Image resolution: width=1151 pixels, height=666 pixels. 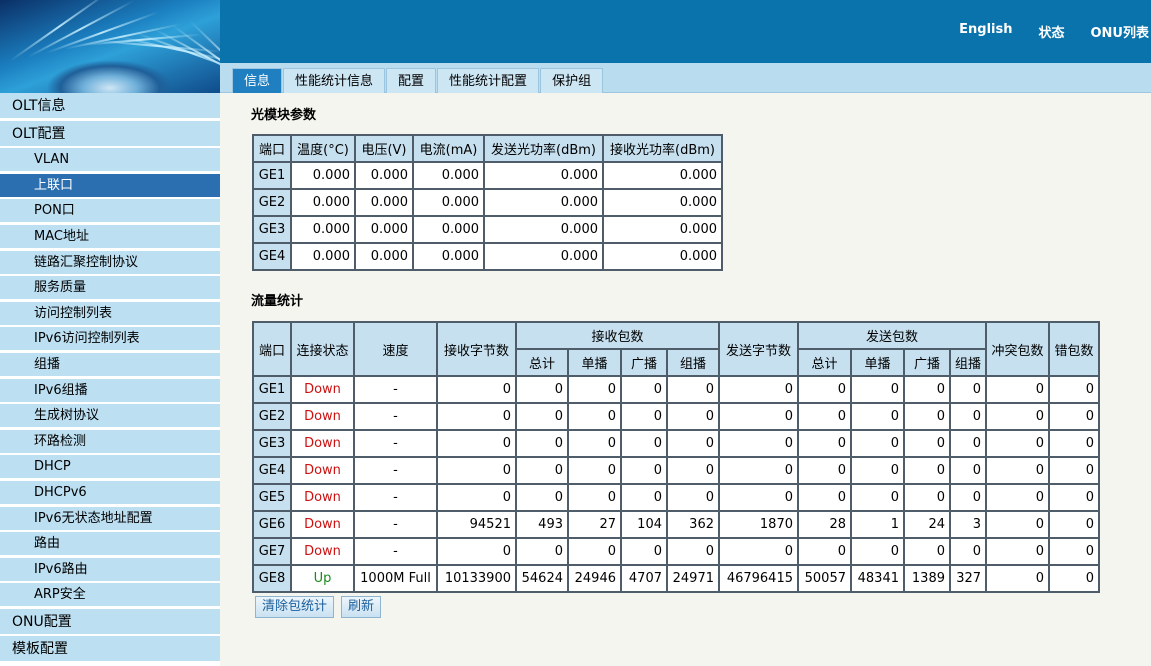 What do you see at coordinates (572, 80) in the screenshot?
I see `tab-protect-group: 保护组` at bounding box center [572, 80].